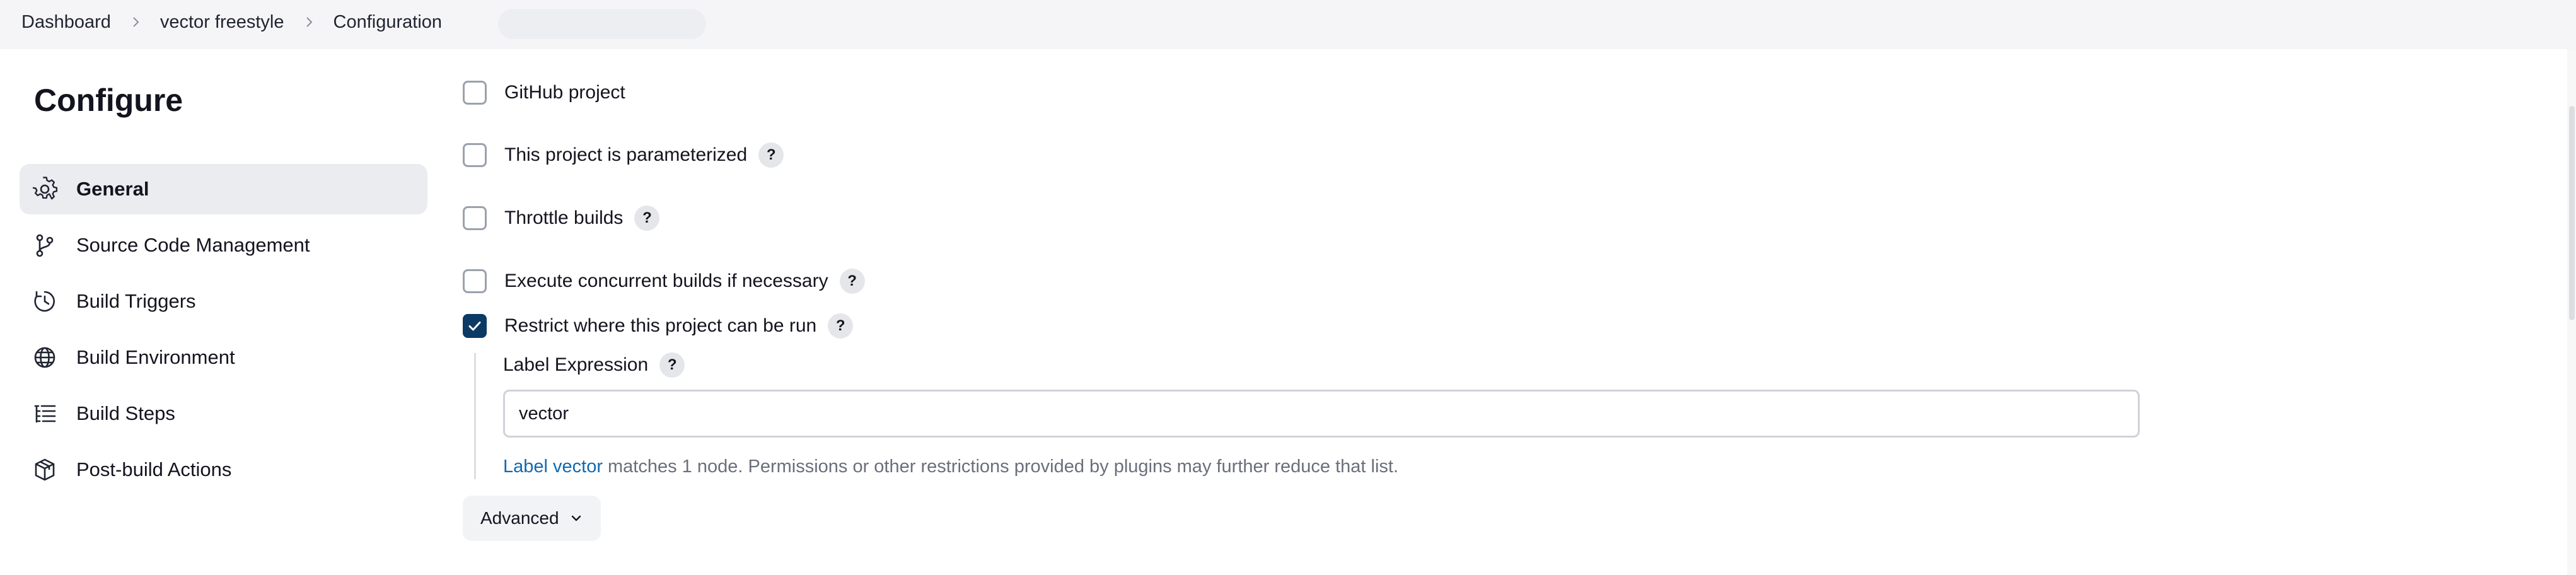 This screenshot has height=575, width=2576. I want to click on option-throttle-builds: Throttle builds ?, so click(561, 219).